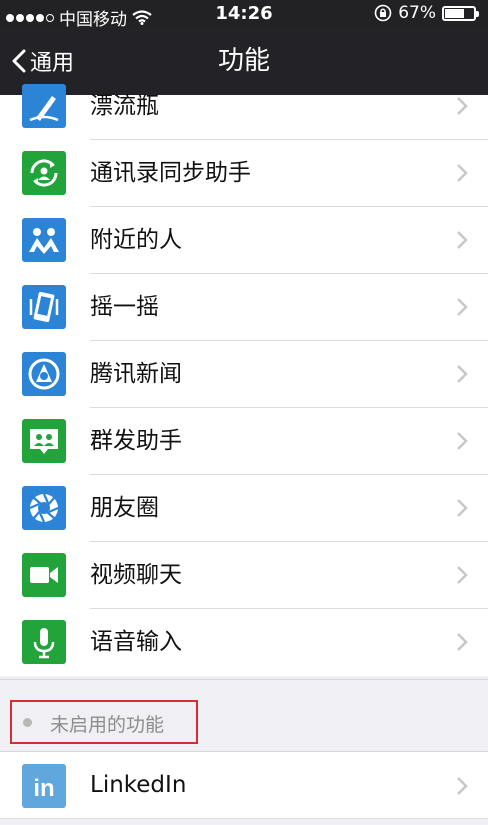  What do you see at coordinates (136, 240) in the screenshot?
I see `feature-label: 附近的人` at bounding box center [136, 240].